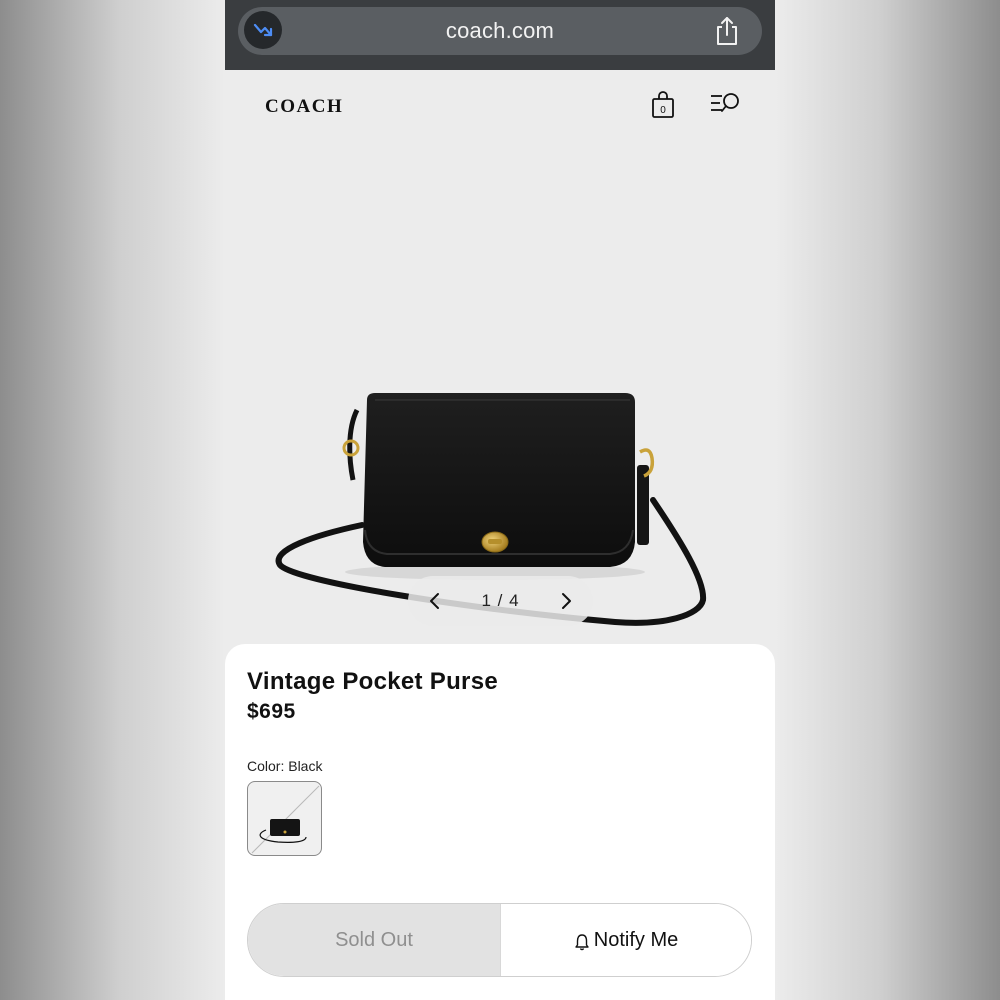  Describe the element at coordinates (304, 107) in the screenshot. I see `coach-logo: COACH` at that location.